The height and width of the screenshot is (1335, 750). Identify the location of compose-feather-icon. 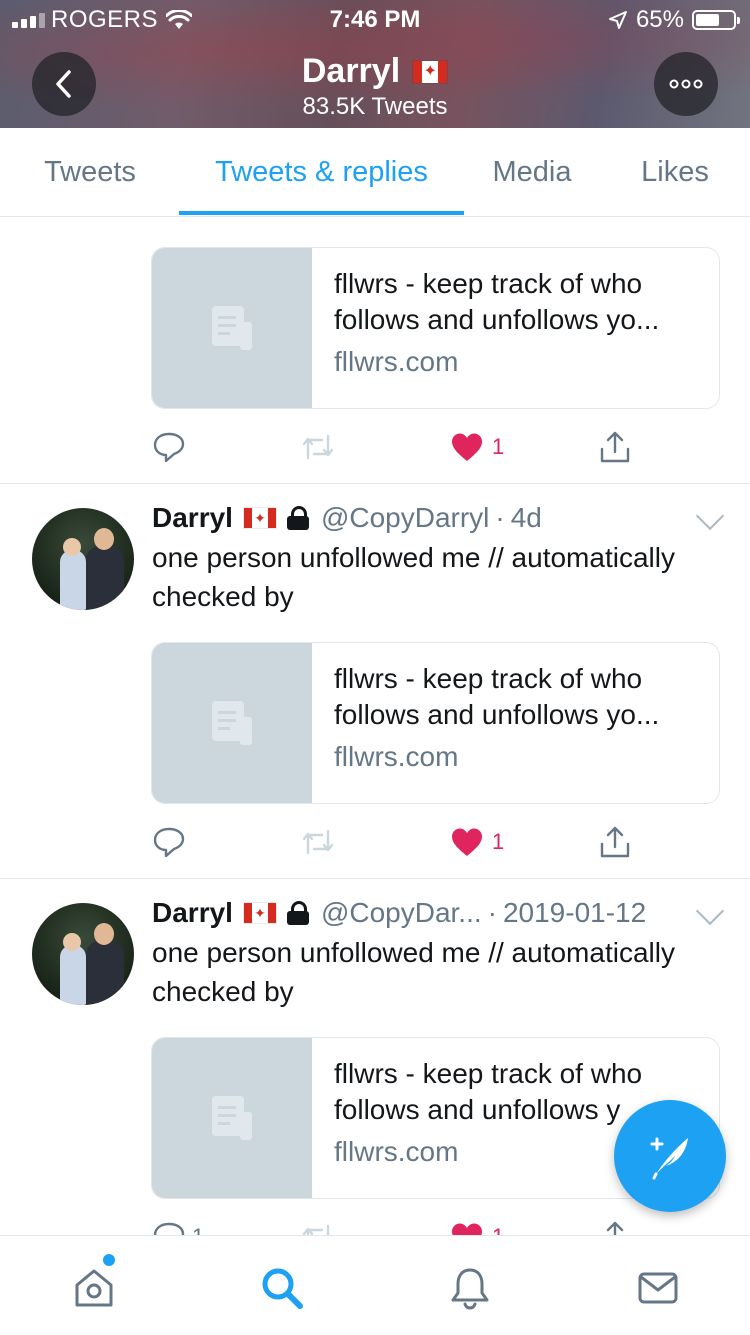
(669, 1158).